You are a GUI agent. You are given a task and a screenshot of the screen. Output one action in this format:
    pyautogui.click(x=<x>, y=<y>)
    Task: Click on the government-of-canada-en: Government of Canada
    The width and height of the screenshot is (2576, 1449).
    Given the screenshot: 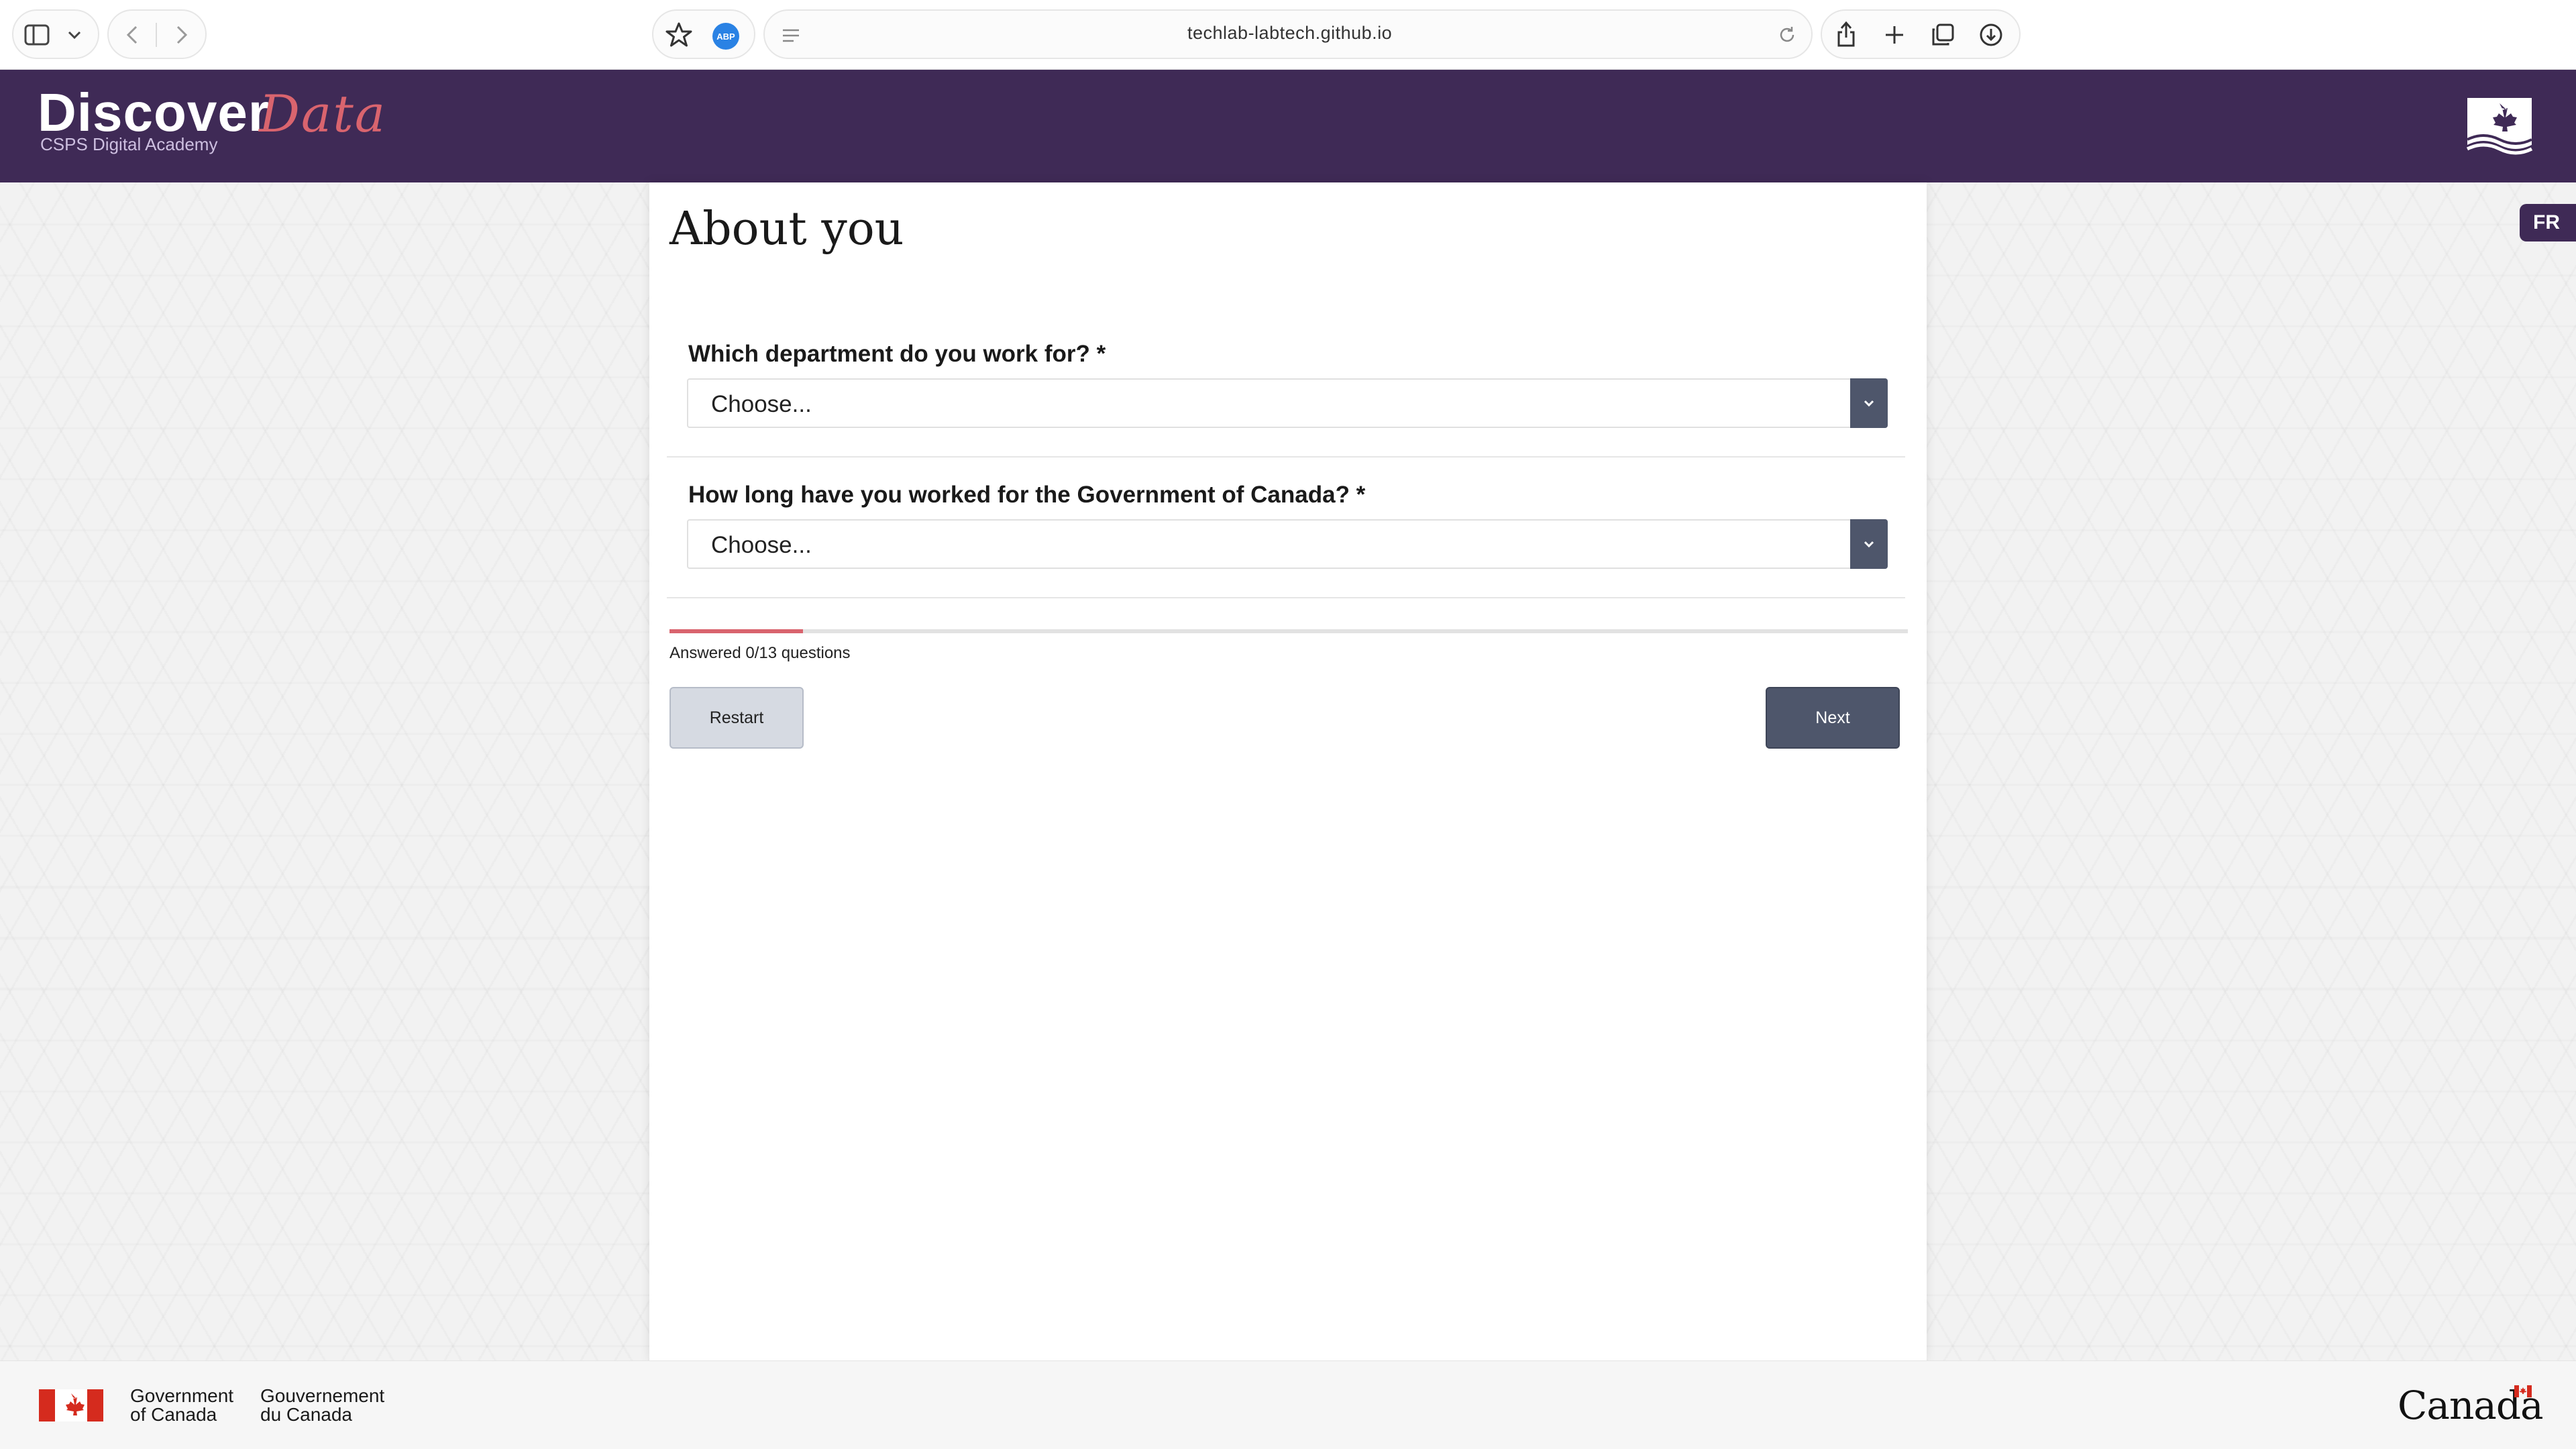 What is the action you would take?
    pyautogui.click(x=181, y=1405)
    